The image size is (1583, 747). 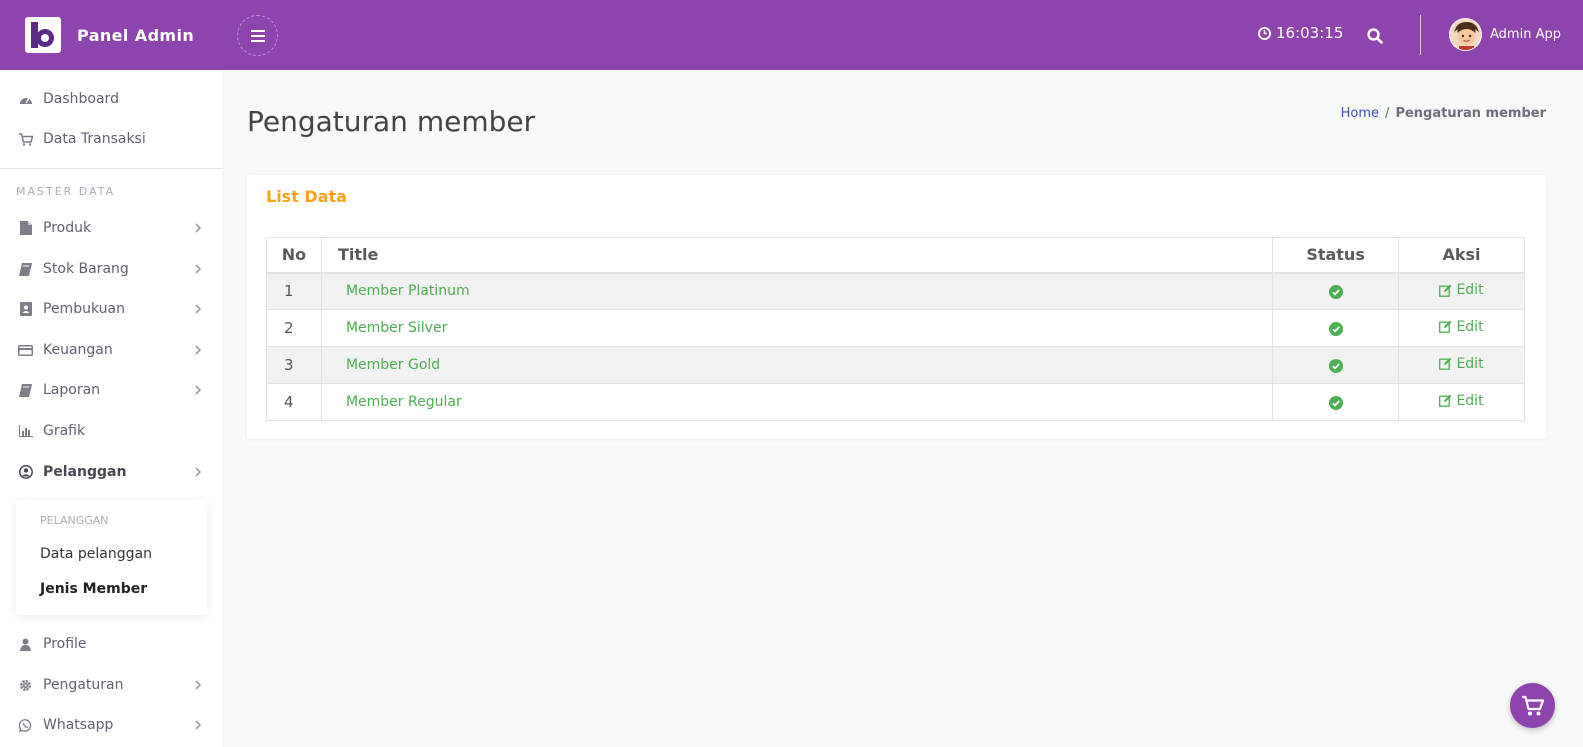 I want to click on dashboard-icon, so click(x=25, y=99).